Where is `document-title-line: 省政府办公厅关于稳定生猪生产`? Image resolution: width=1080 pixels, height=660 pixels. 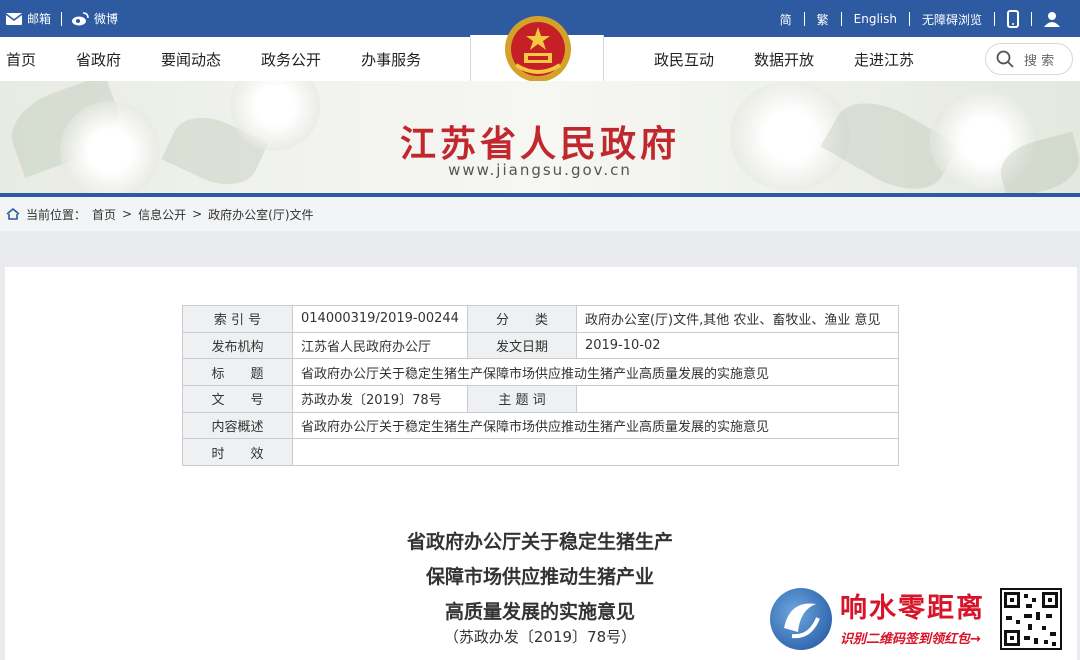 document-title-line: 省政府办公厅关于稳定生猪生产 is located at coordinates (539, 542).